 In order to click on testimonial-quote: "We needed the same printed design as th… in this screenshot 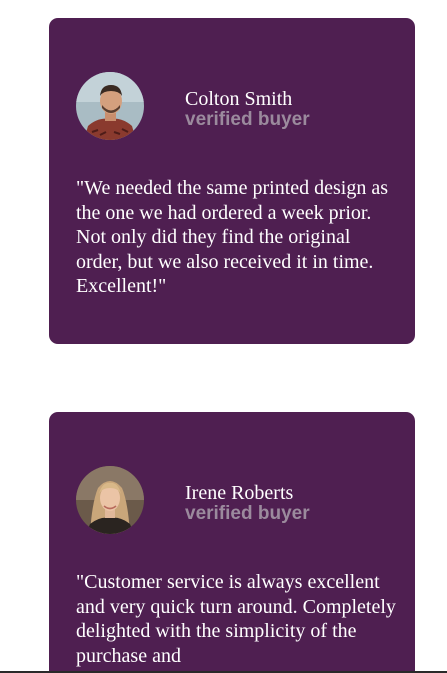, I will do `click(232, 237)`.